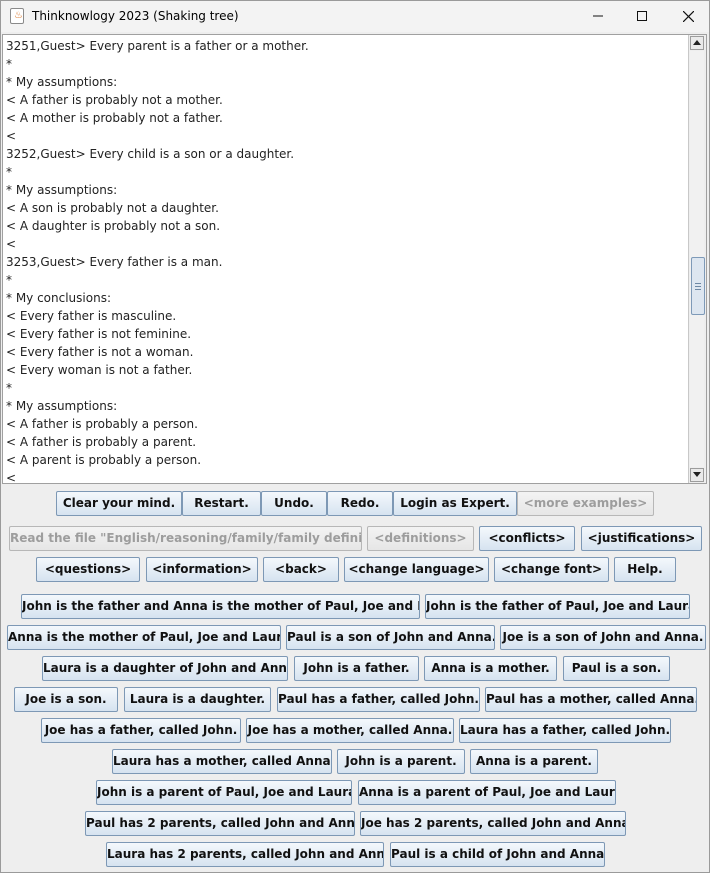  What do you see at coordinates (114, 262) in the screenshot?
I see `output-line: 3253,Guest> Every father is a man.` at bounding box center [114, 262].